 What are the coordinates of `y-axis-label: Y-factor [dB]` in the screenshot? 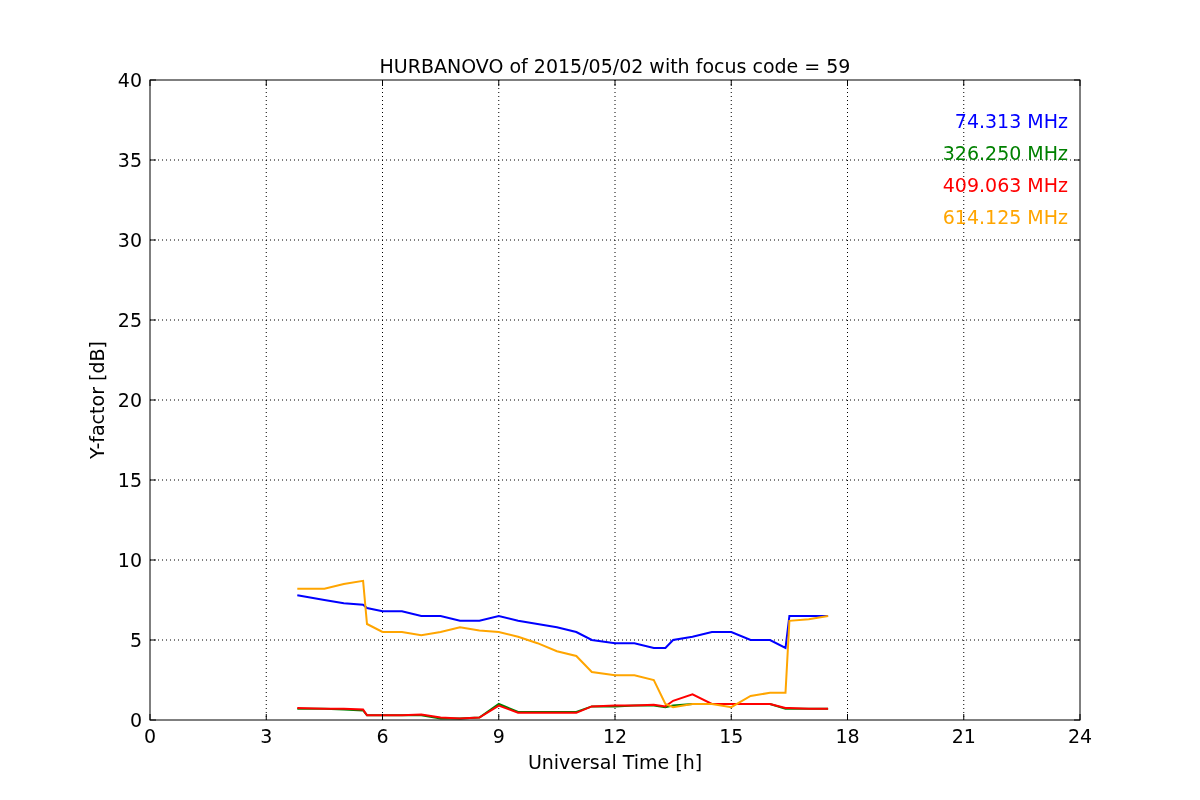 It's located at (97, 400).